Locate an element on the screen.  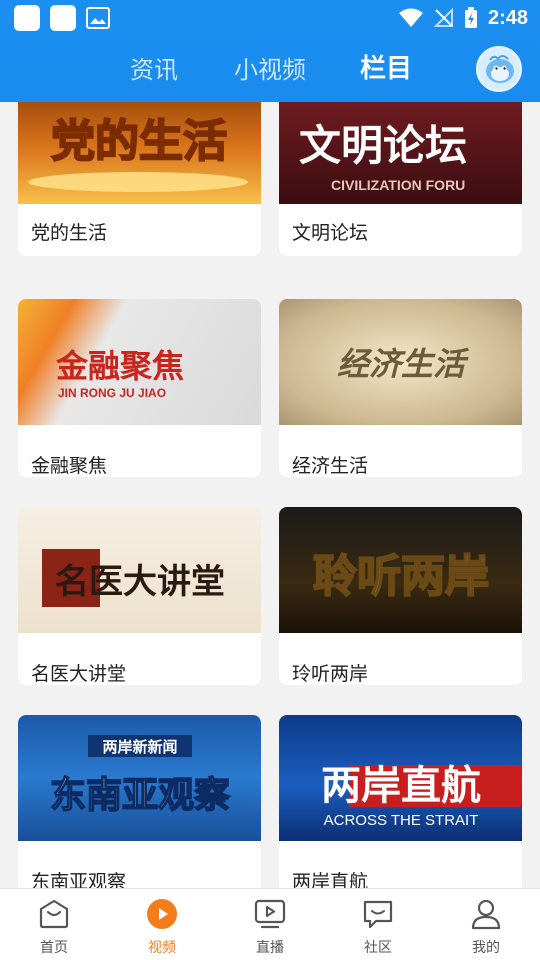
nav-video-label: 视频 is located at coordinates (162, 948).